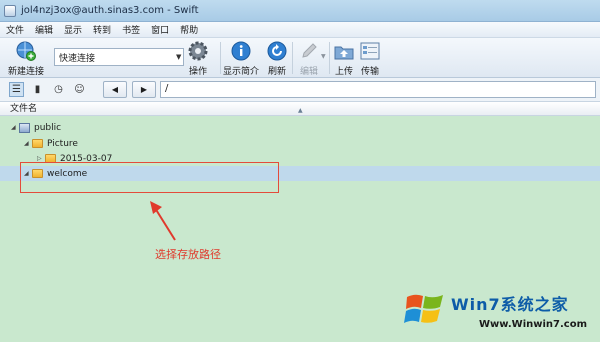 The height and width of the screenshot is (342, 600). What do you see at coordinates (144, 89) in the screenshot?
I see `forward-button: ▶` at bounding box center [144, 89].